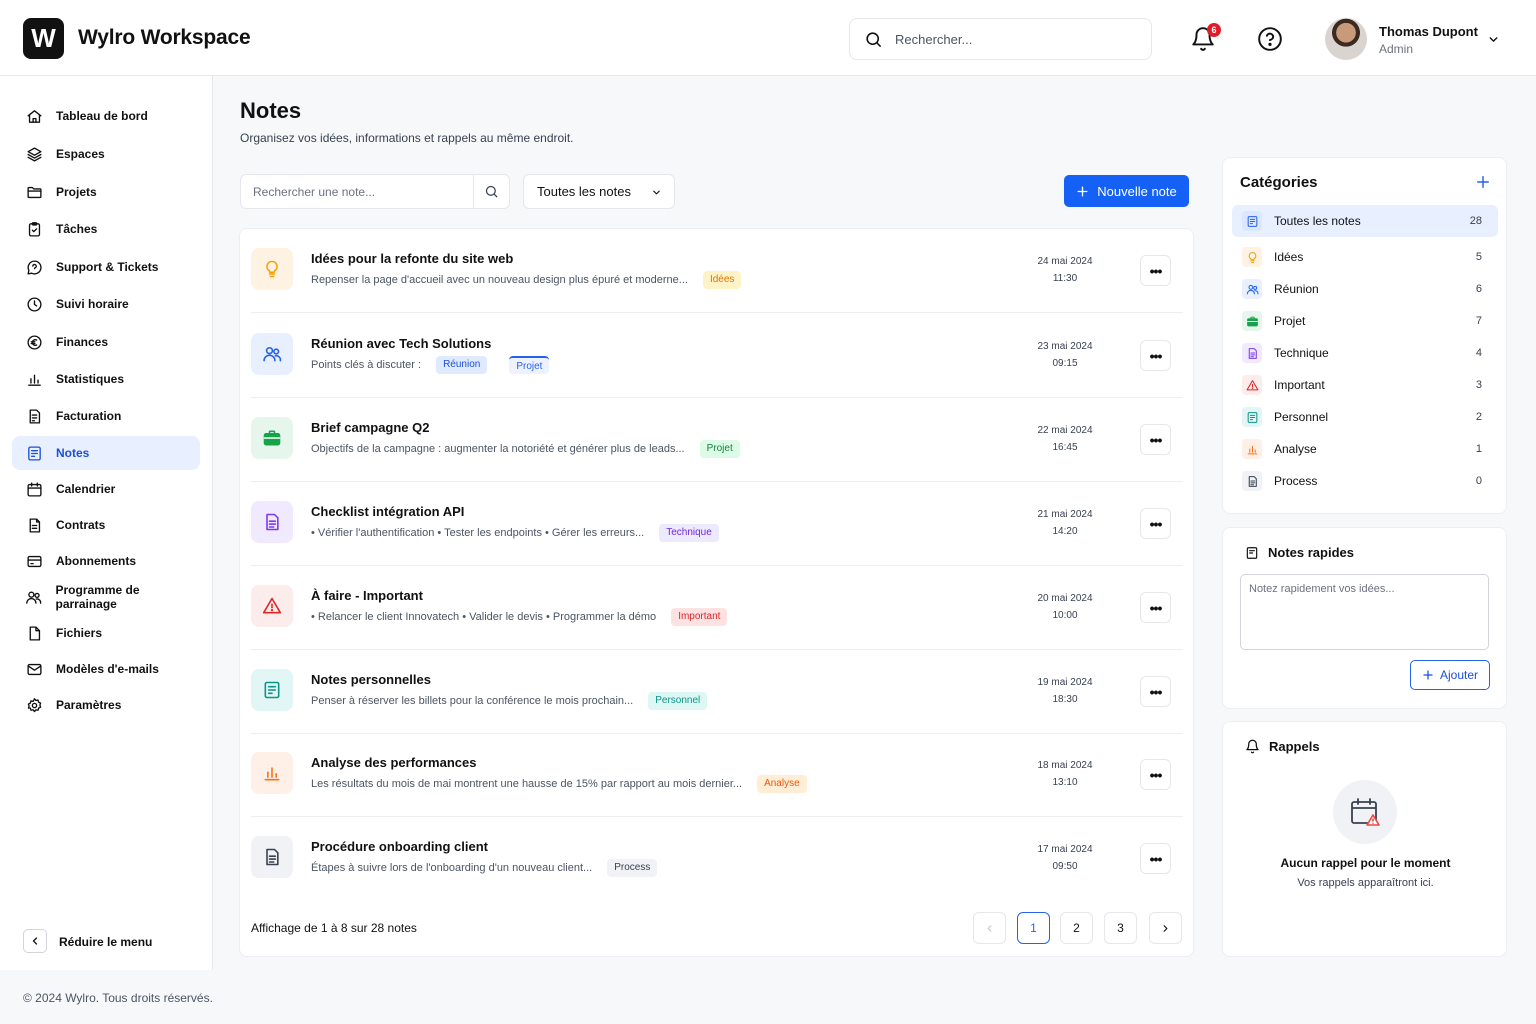 The image size is (1536, 1024). I want to click on note-tag: Technique, so click(689, 533).